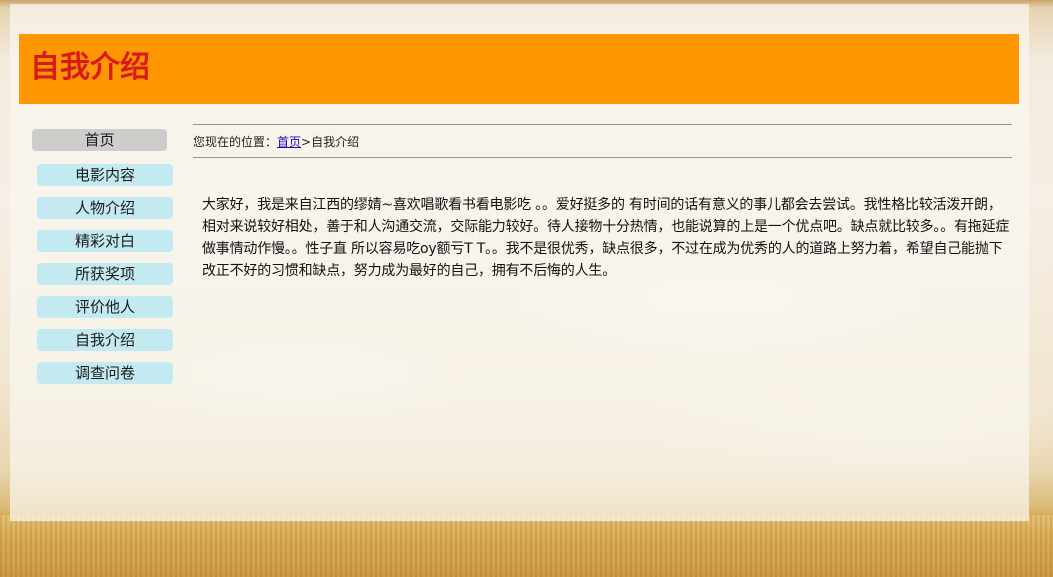 This screenshot has height=577, width=1053. What do you see at coordinates (335, 142) in the screenshot?
I see `breadcrumb-current: 自我介绍` at bounding box center [335, 142].